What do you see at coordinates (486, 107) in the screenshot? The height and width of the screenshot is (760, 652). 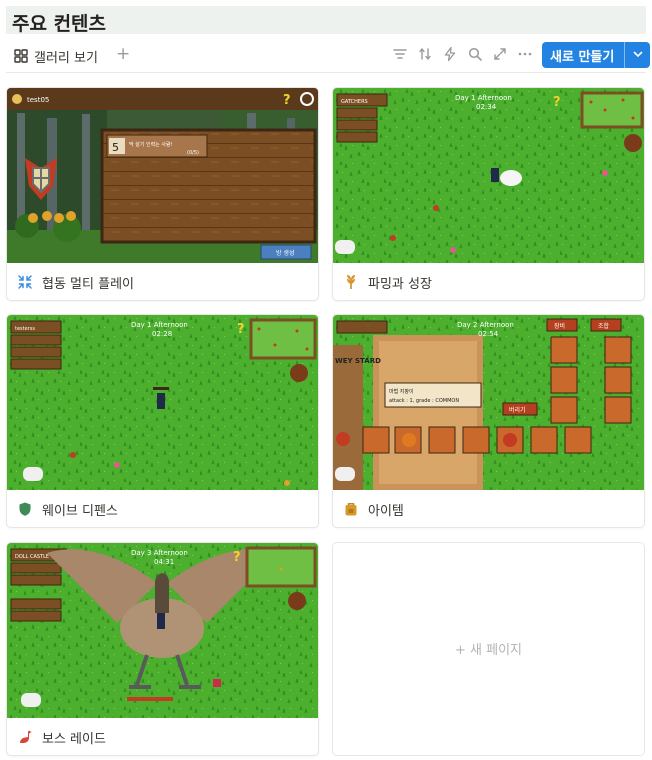 I see `game-time-label: 02:34` at bounding box center [486, 107].